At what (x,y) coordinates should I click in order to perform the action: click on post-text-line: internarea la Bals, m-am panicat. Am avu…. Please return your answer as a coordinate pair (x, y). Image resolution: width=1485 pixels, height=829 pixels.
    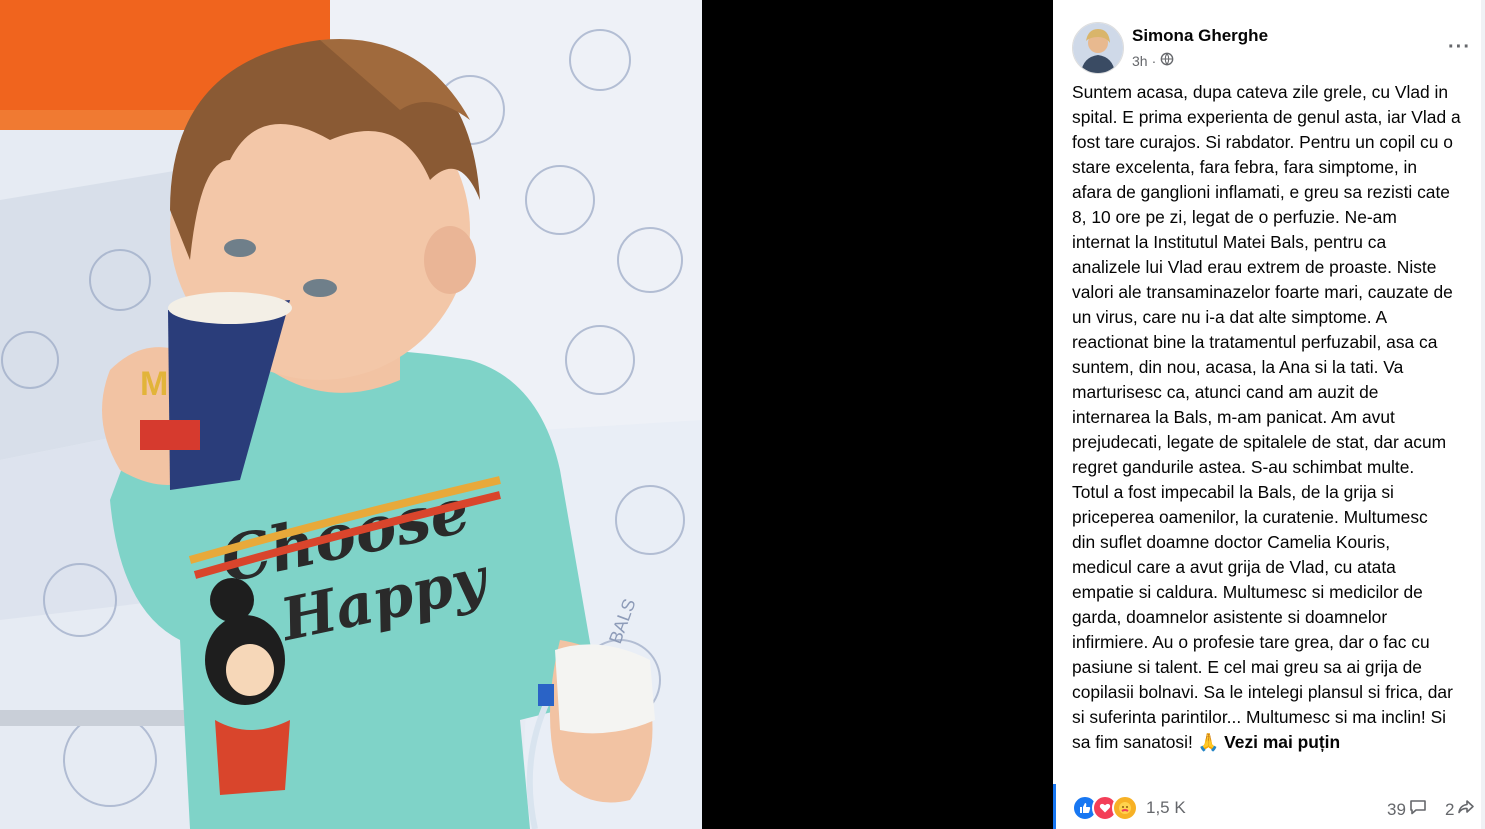
    Looking at the image, I should click on (1233, 417).